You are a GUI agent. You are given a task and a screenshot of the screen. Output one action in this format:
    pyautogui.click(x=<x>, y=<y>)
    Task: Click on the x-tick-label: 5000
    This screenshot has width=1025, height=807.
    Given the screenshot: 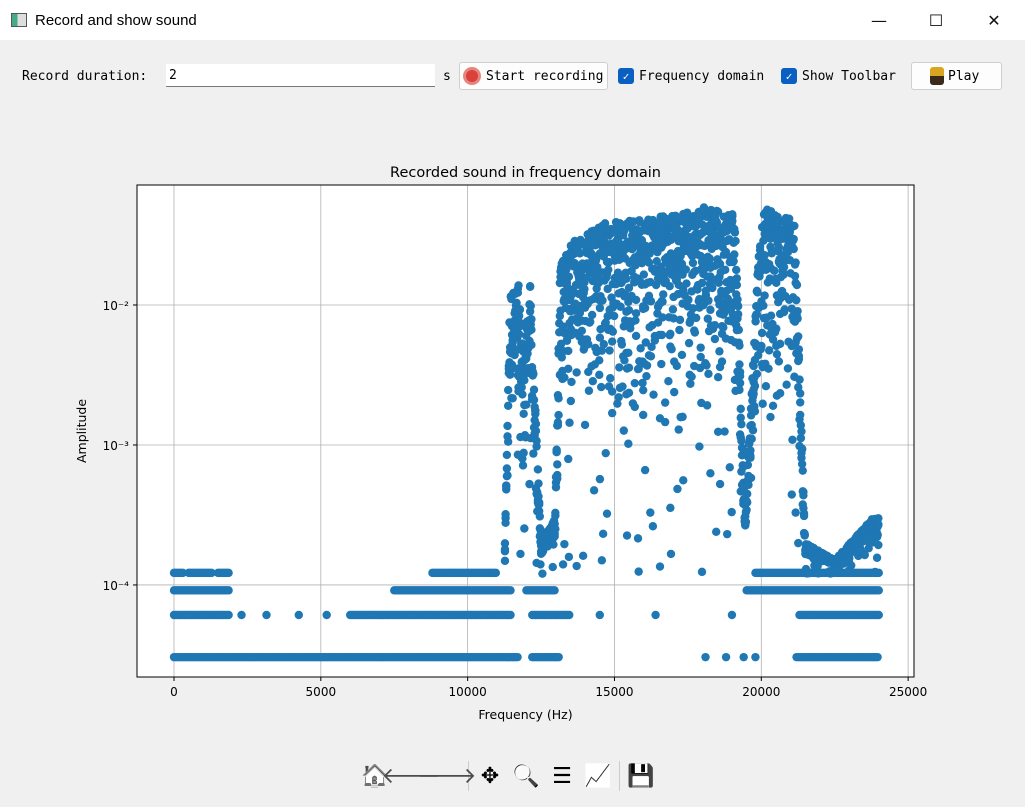 What is the action you would take?
    pyautogui.click(x=321, y=692)
    